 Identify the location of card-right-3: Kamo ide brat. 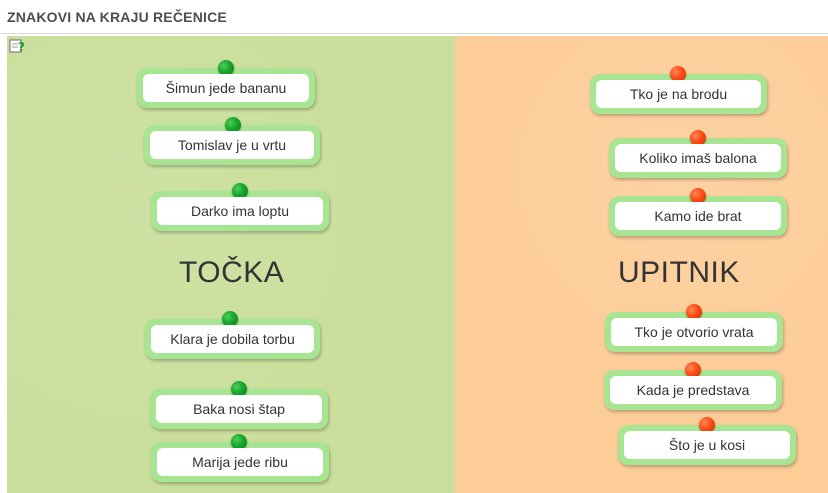
(698, 212).